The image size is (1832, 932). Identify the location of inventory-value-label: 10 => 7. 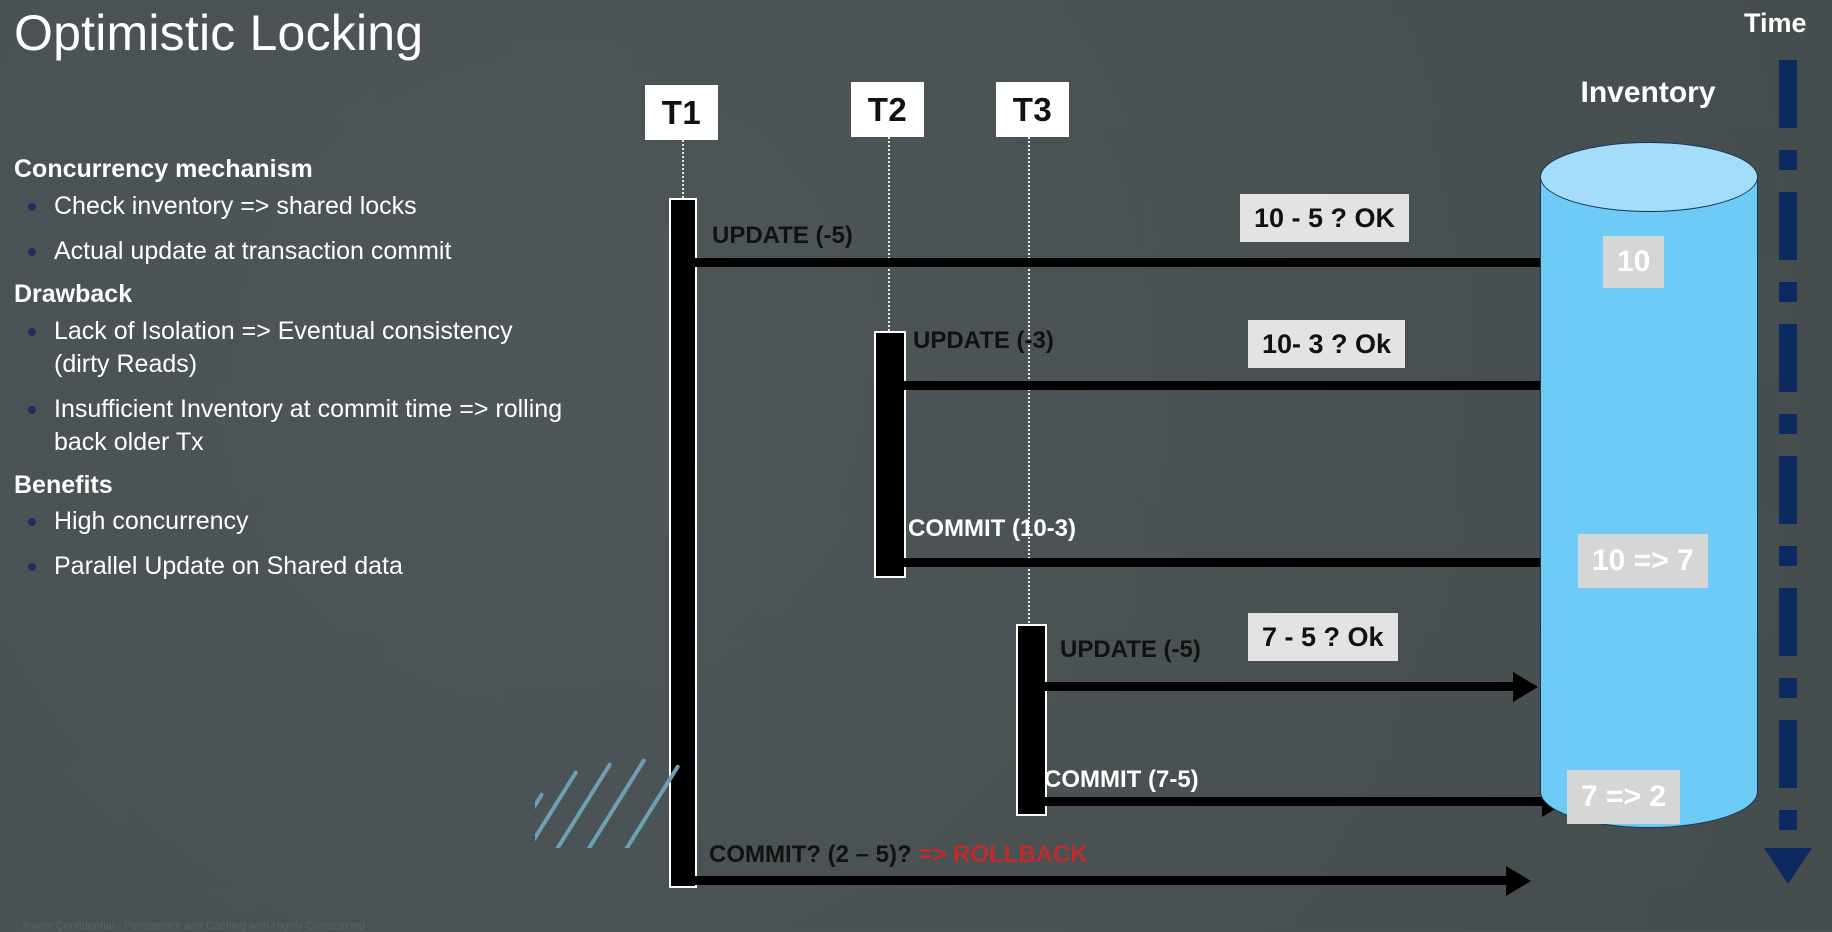
(1643, 560).